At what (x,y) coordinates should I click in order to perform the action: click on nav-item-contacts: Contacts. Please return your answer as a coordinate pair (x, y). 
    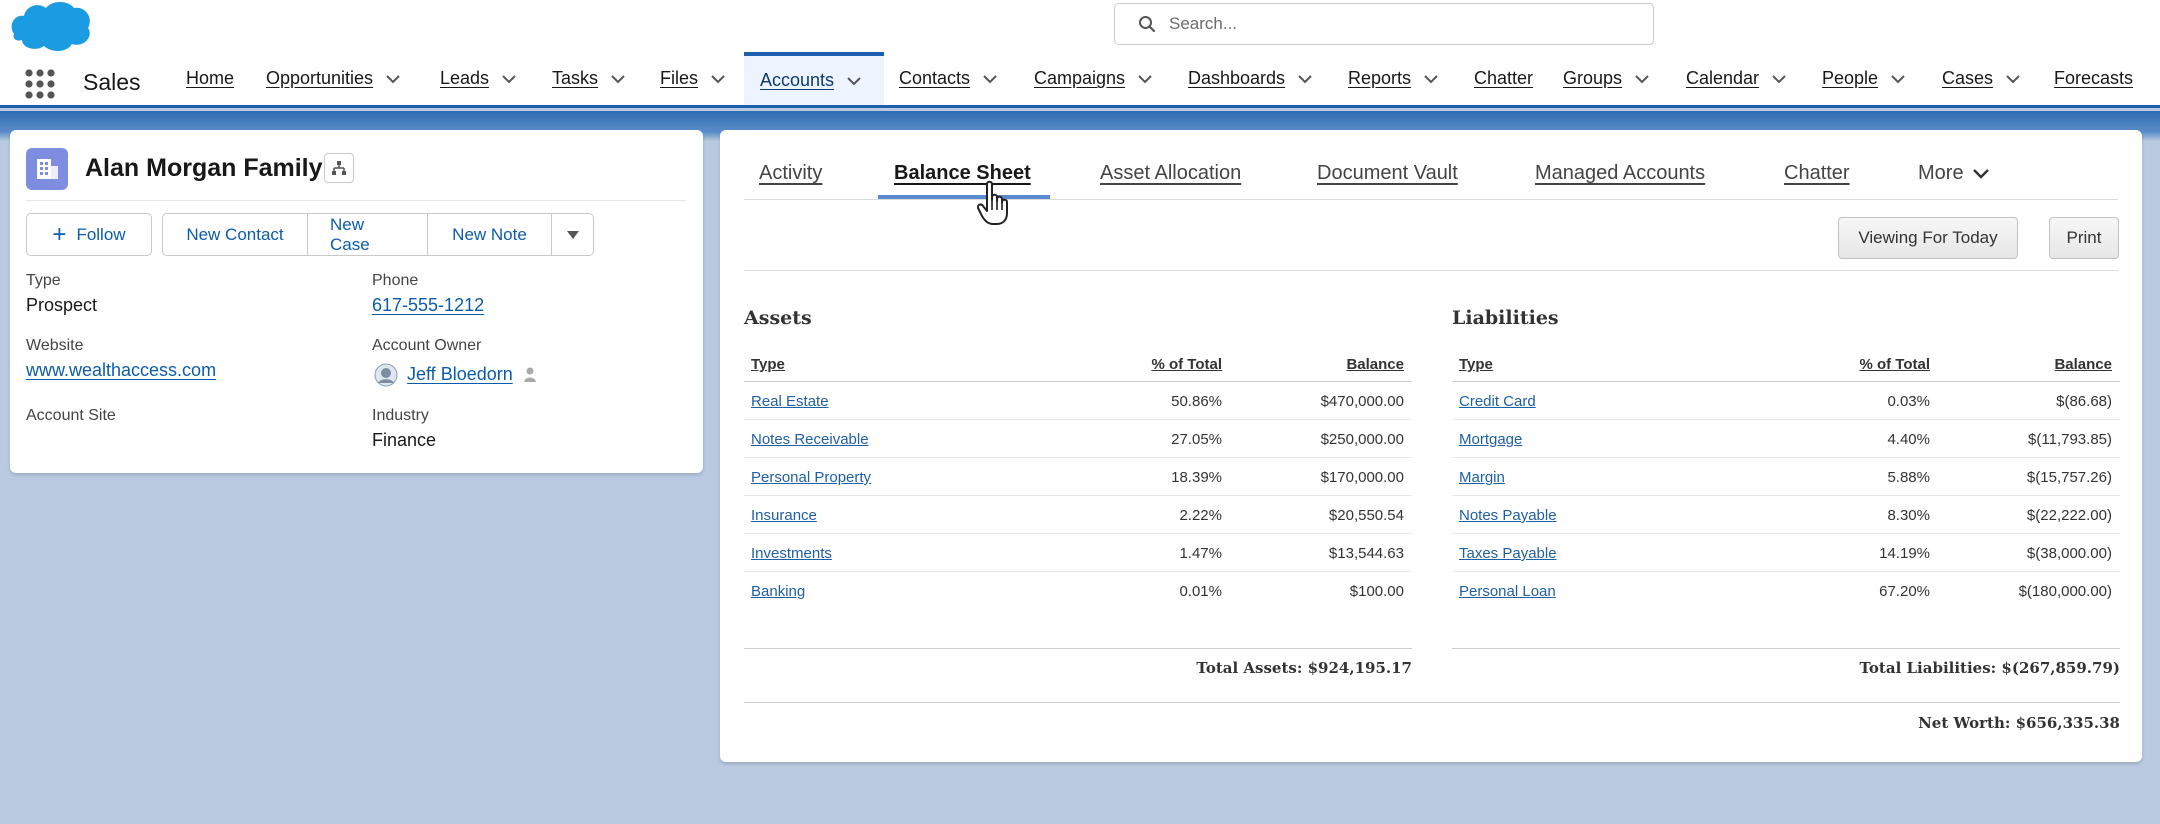
    Looking at the image, I should click on (948, 78).